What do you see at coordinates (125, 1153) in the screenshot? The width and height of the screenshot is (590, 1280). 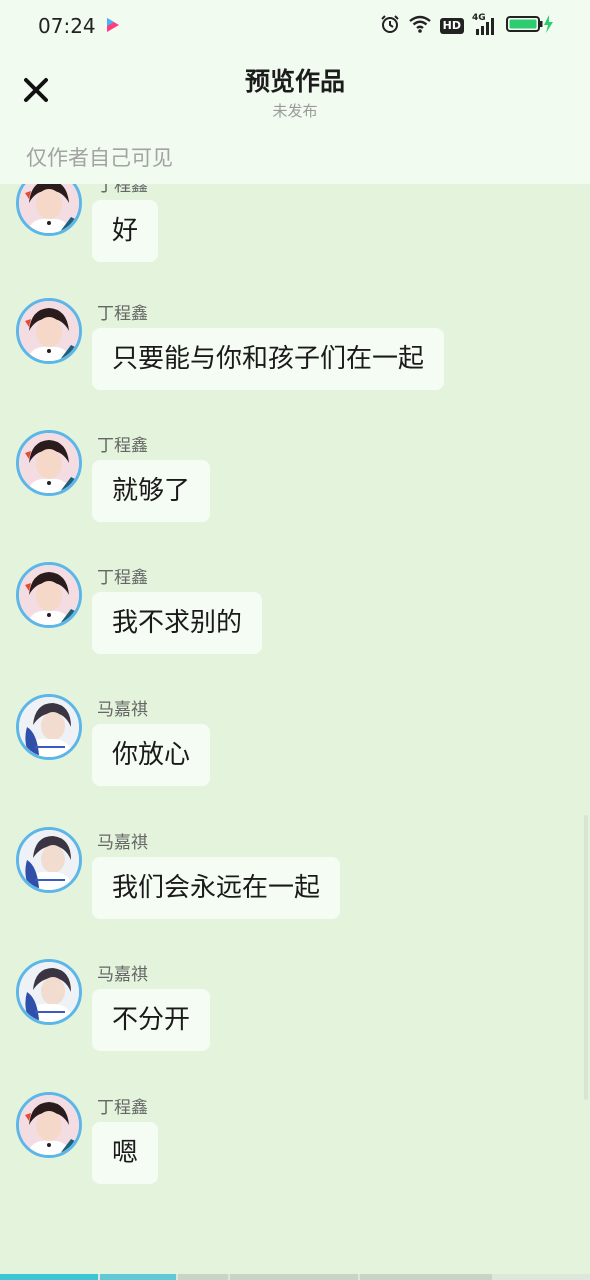 I see `message-bubble: 嗯` at bounding box center [125, 1153].